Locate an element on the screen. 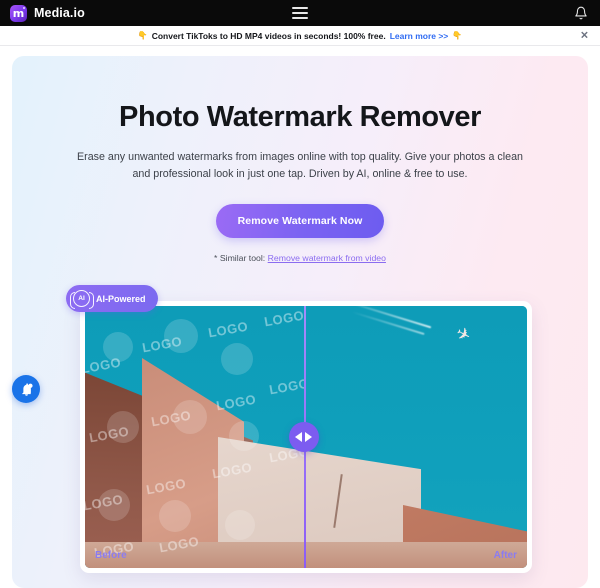 The height and width of the screenshot is (588, 600). bell-notification-icon is located at coordinates (27, 389).